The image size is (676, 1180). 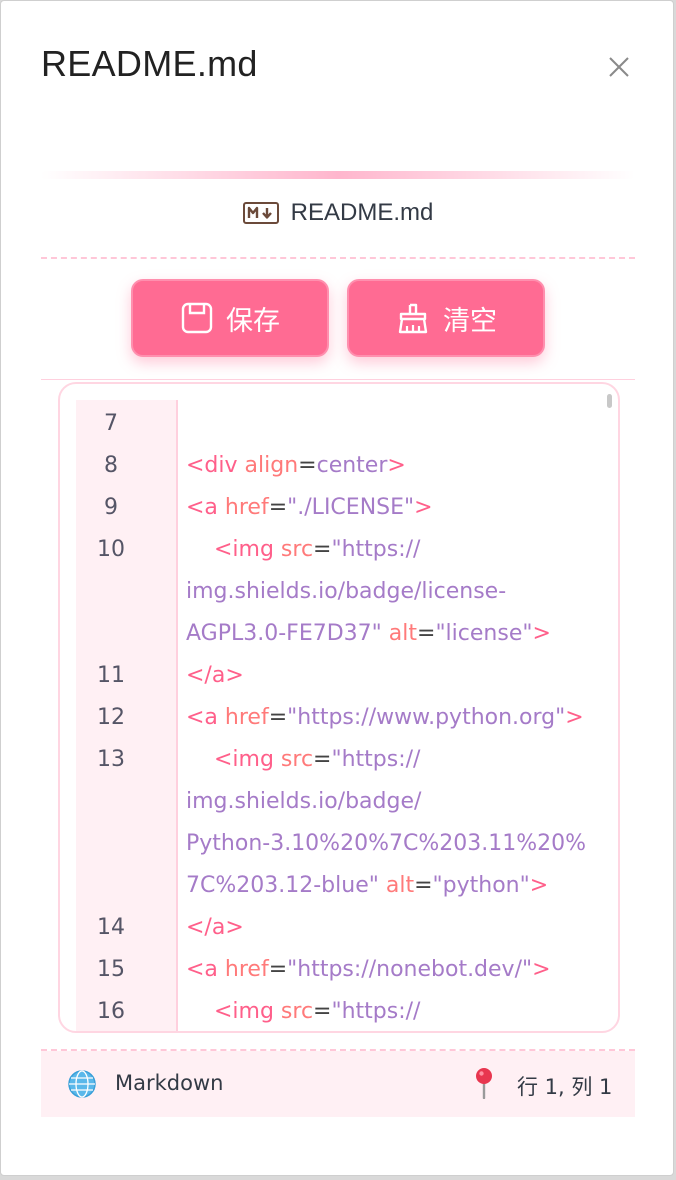 I want to click on code-token: AGPL3.0-FE7D37", so click(x=287, y=633).